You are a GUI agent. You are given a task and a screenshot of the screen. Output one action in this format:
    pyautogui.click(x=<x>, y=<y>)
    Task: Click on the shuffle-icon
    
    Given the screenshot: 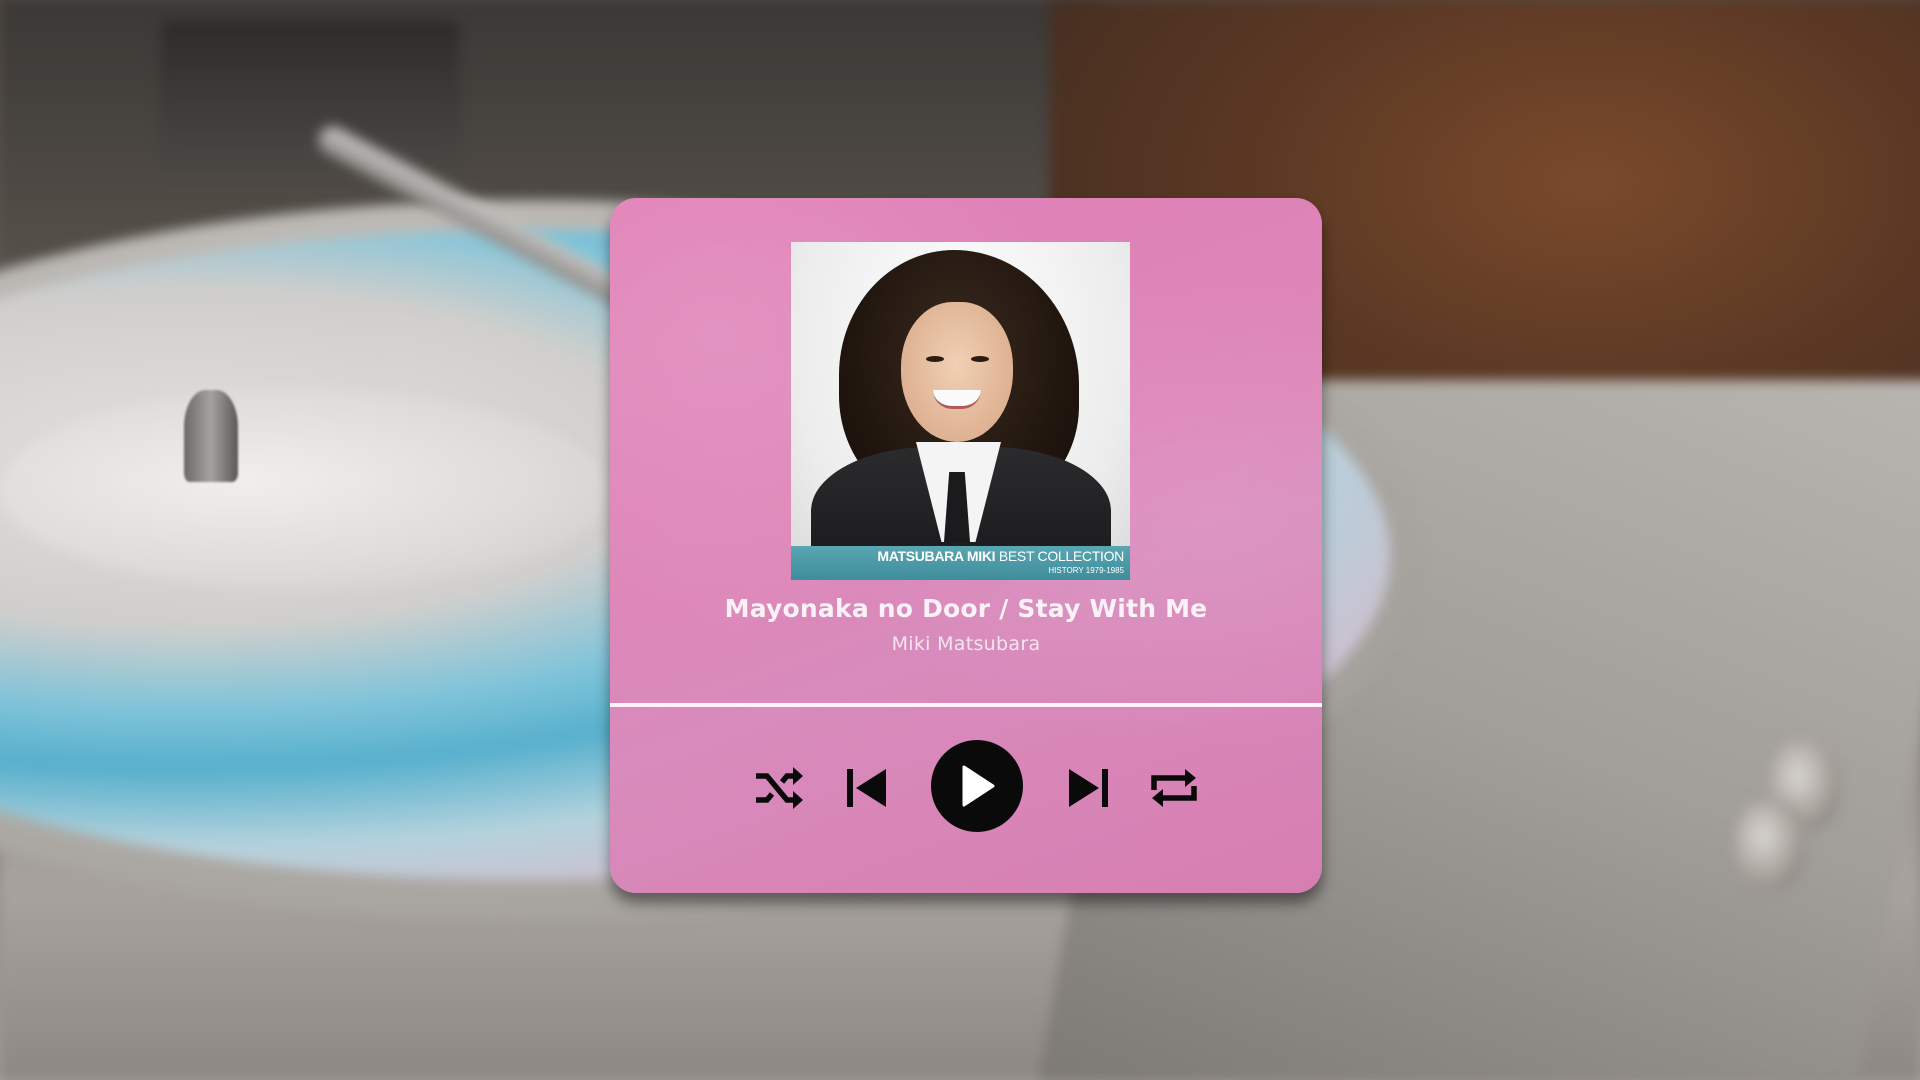 What is the action you would take?
    pyautogui.click(x=779, y=788)
    